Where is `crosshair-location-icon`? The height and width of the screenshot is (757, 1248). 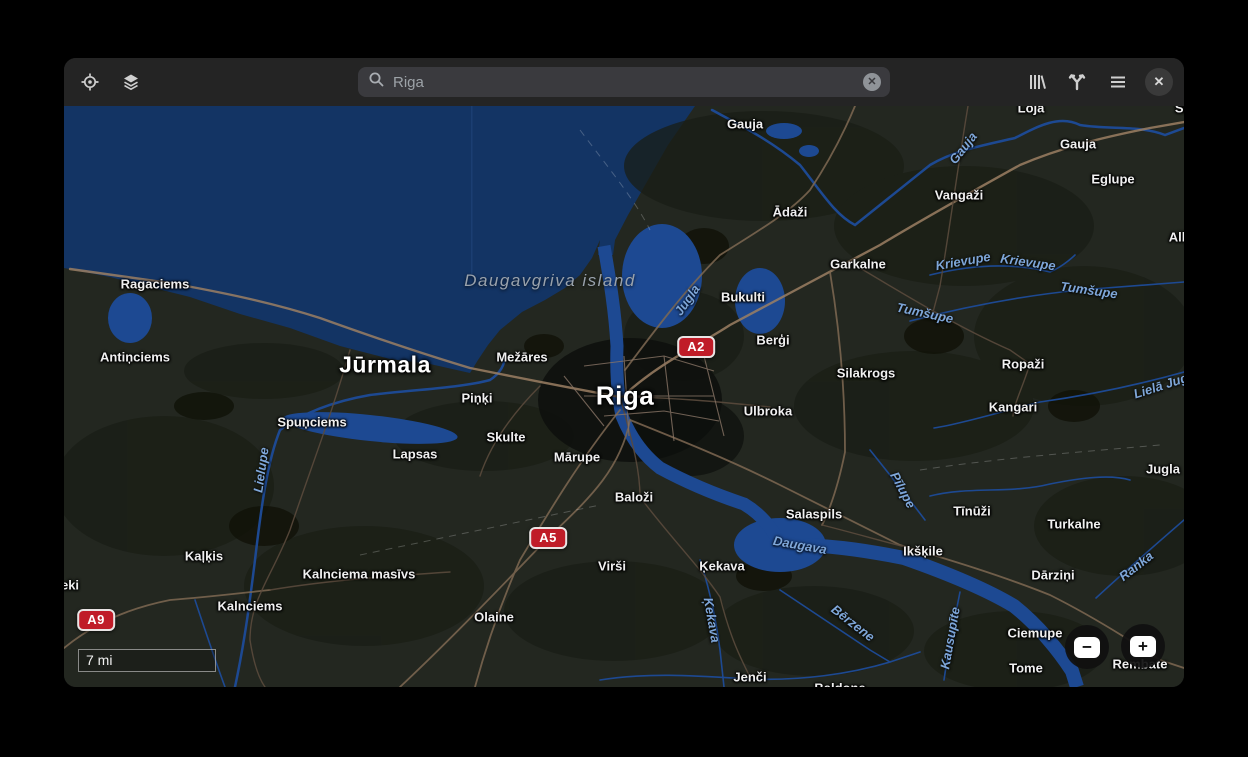 crosshair-location-icon is located at coordinates (90, 82).